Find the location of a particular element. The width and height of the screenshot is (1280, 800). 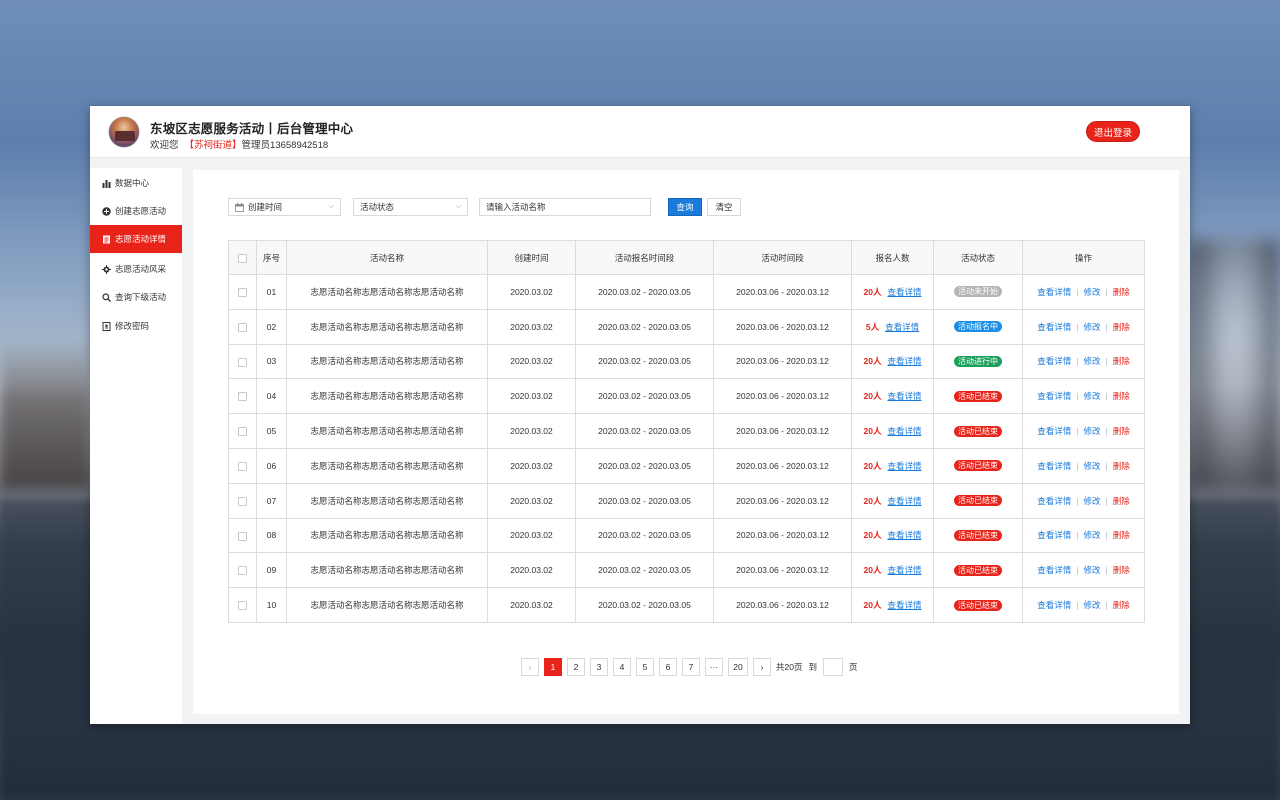

logout-button: 退出登录 is located at coordinates (1113, 131).